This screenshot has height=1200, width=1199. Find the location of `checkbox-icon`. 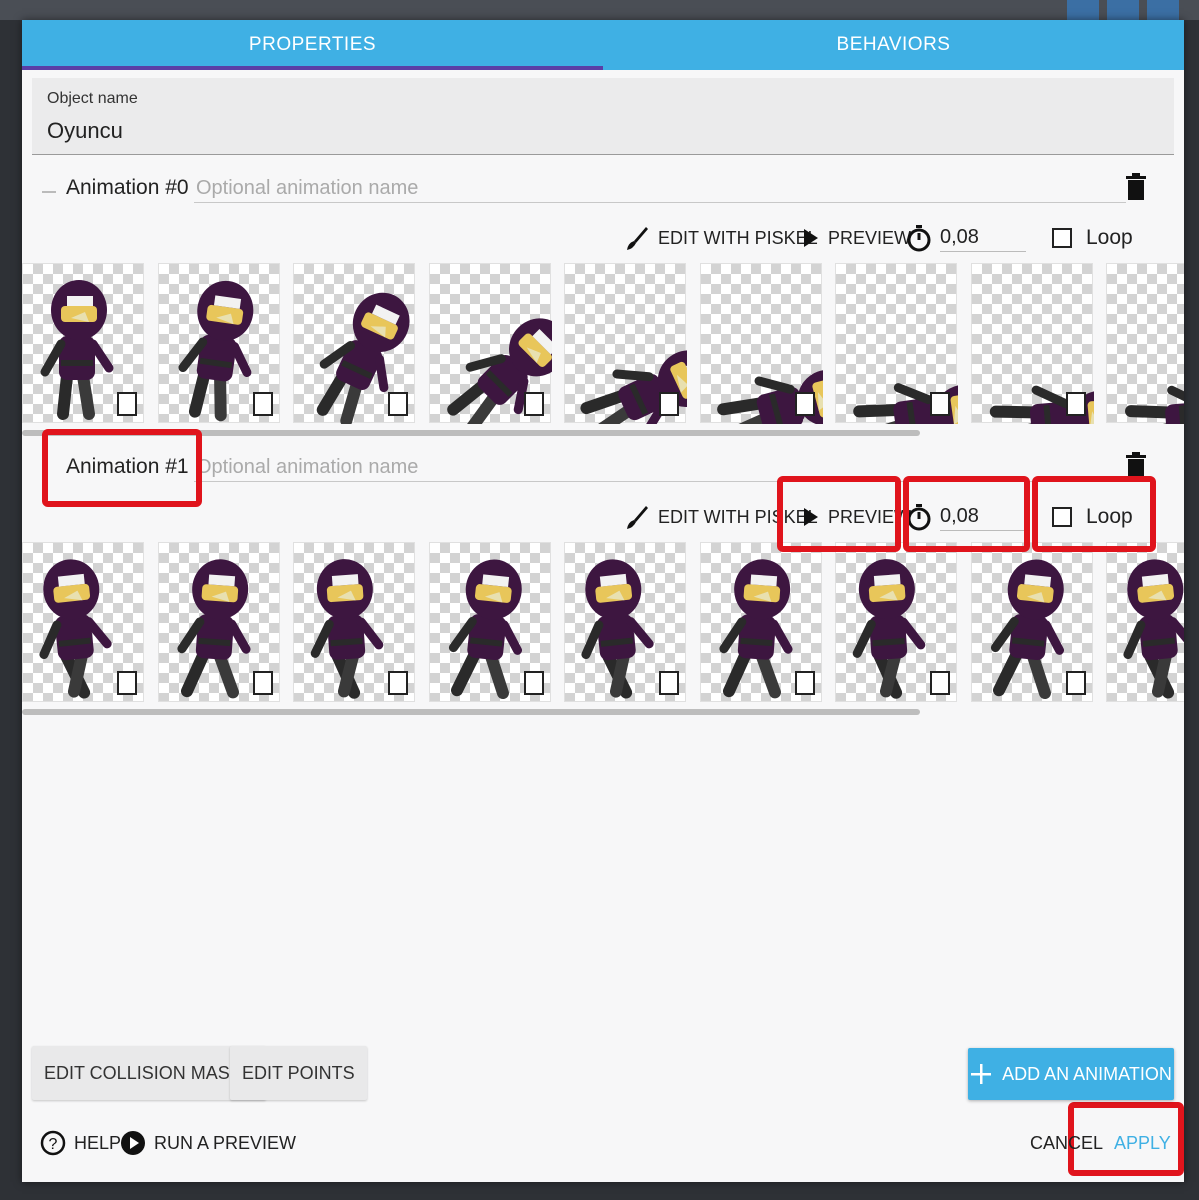

checkbox-icon is located at coordinates (1062, 238).